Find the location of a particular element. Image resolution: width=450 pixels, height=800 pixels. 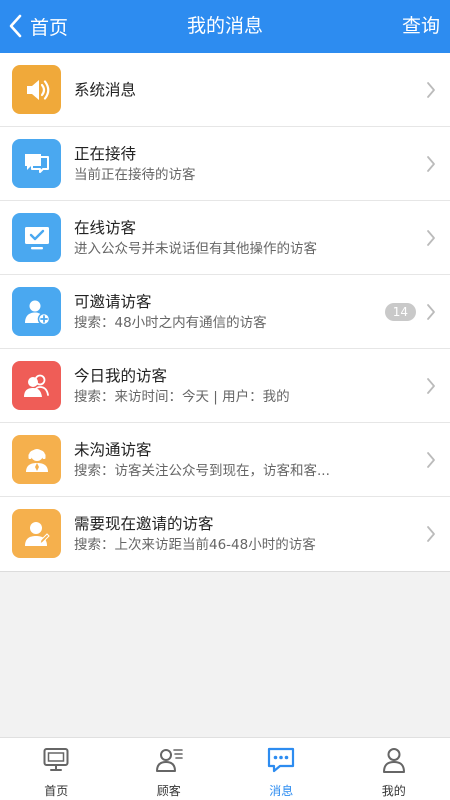

message-item-today-visitors: 今日我的访客 搜索：来访时间：今天 | 用户：我的 is located at coordinates (225, 386).